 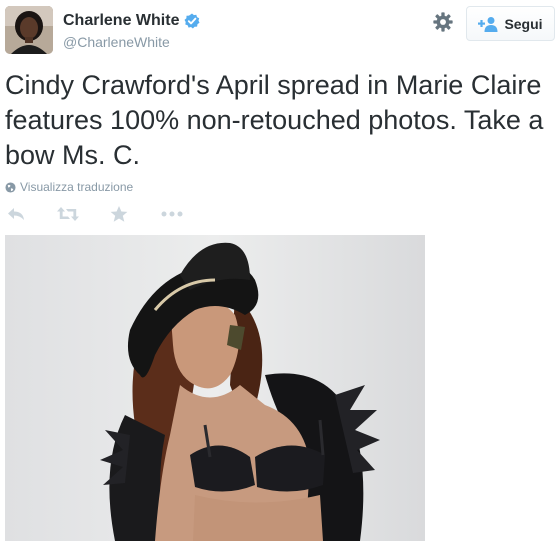 I want to click on display-name-row: Charlene White, so click(x=131, y=21).